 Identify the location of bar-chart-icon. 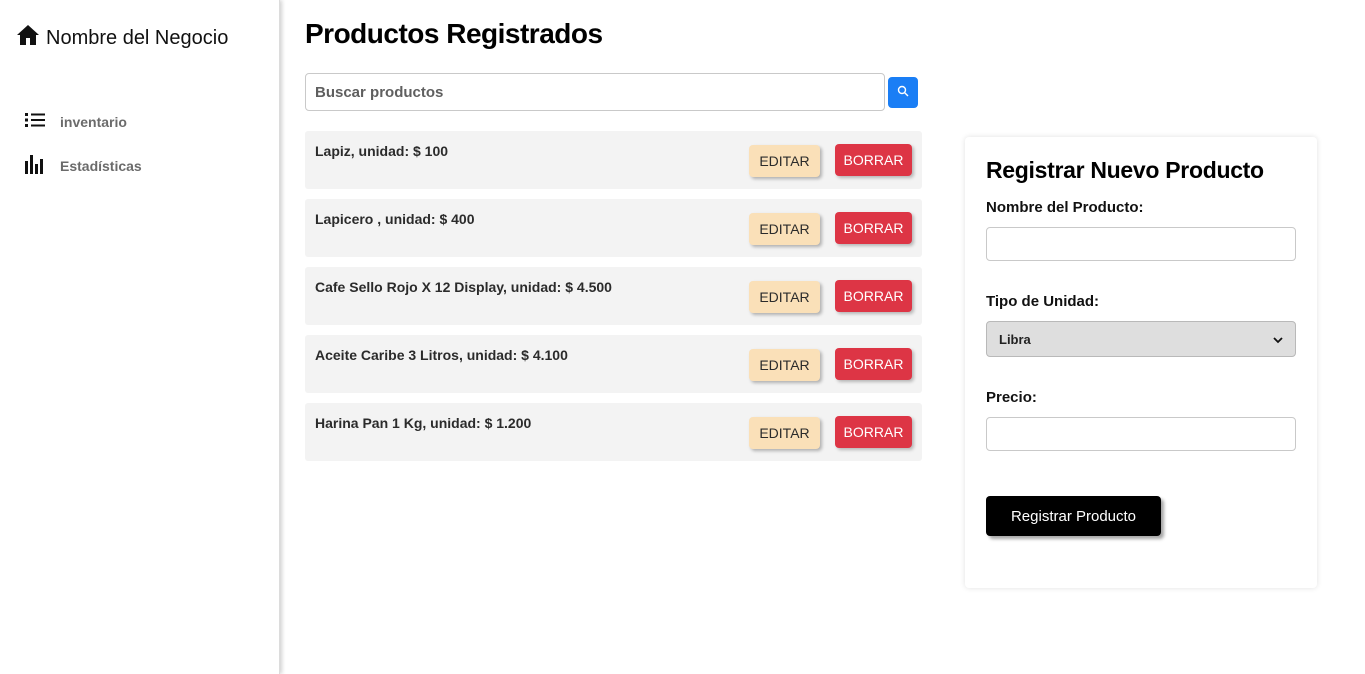
(35, 165).